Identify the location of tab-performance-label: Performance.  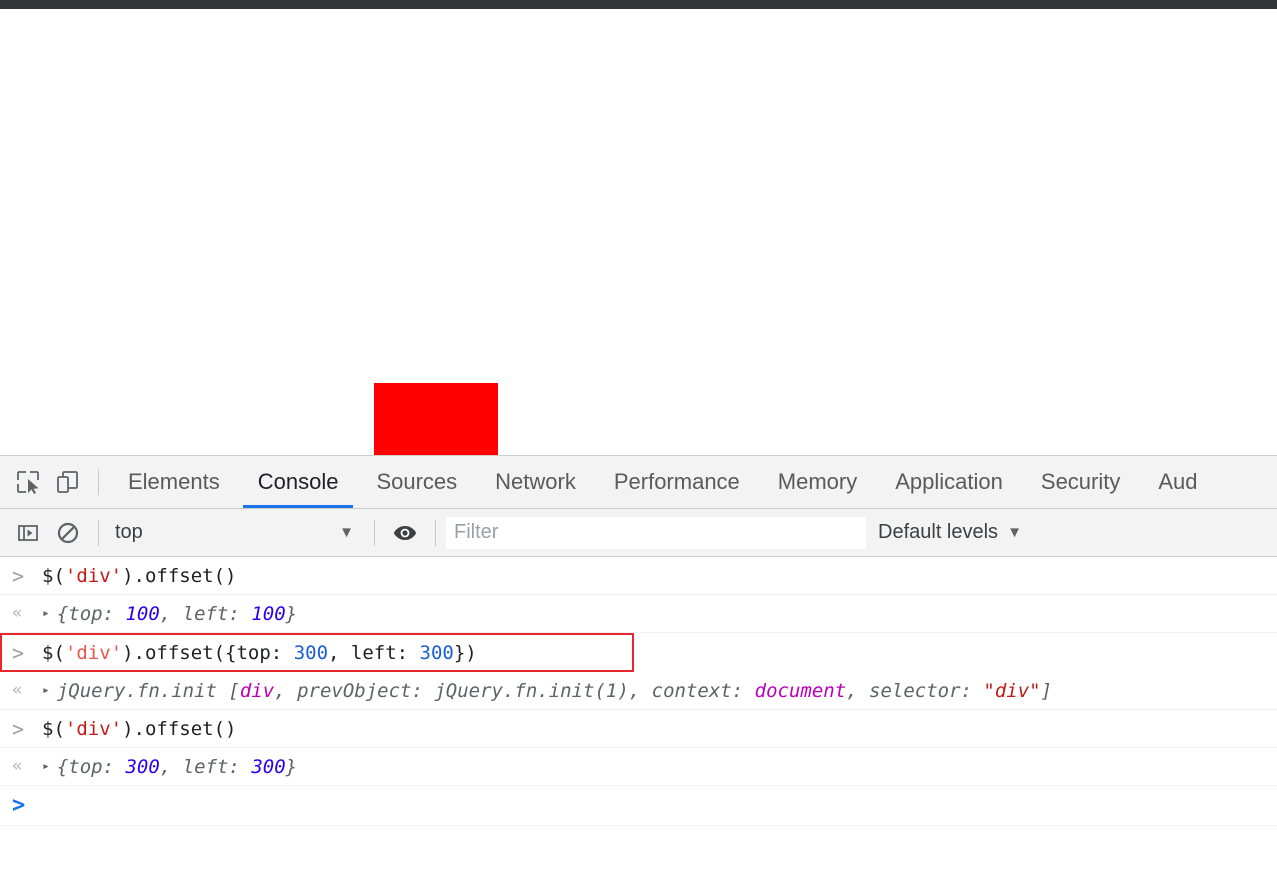
(676, 481).